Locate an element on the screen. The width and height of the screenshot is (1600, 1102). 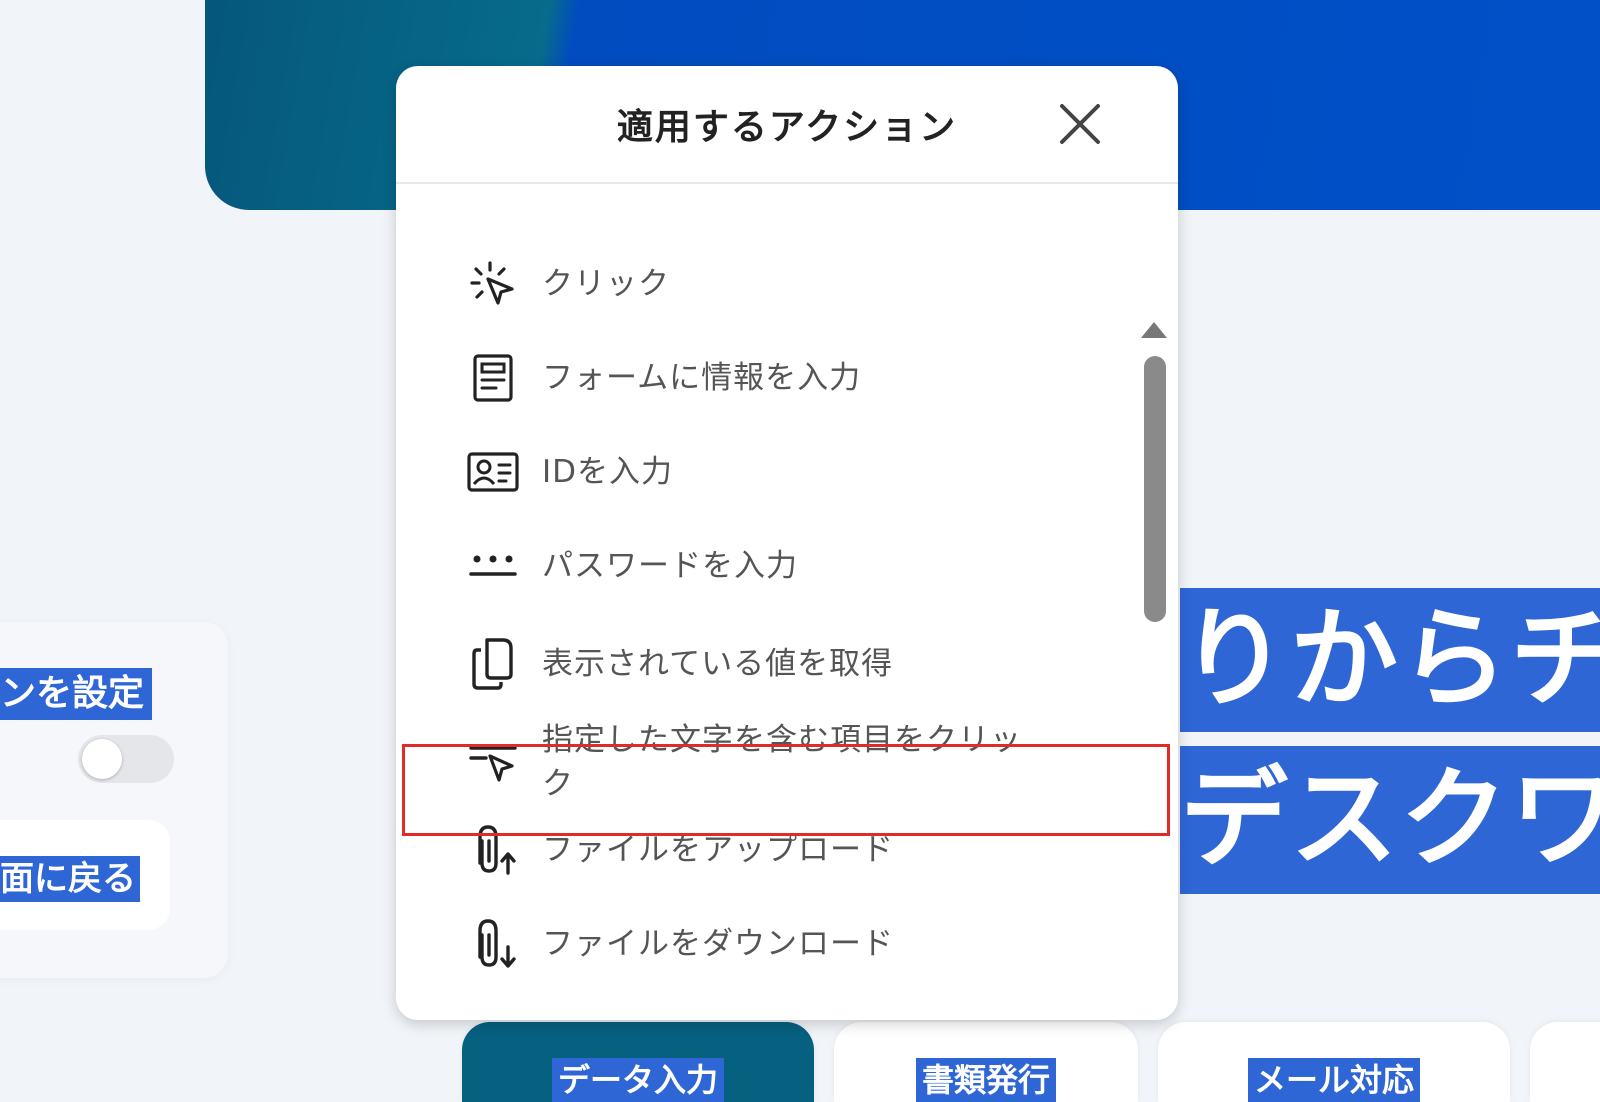
settings-card-label: ンを設定 is located at coordinates (76, 694).